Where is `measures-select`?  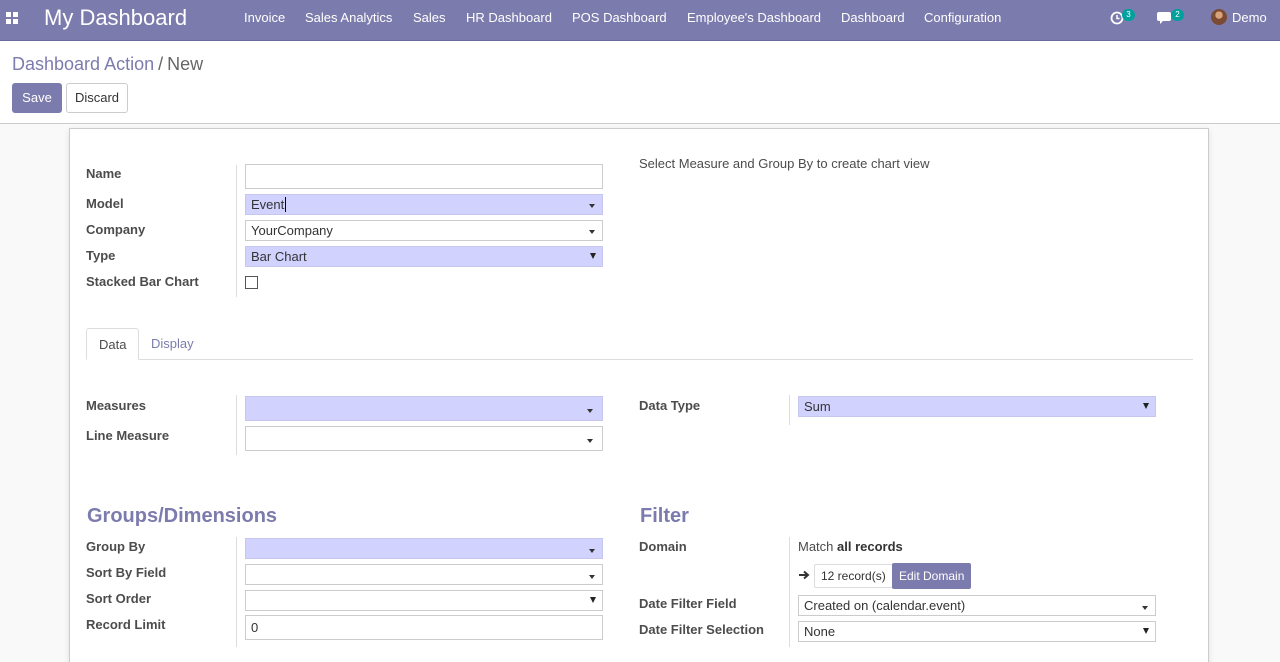
measures-select is located at coordinates (424, 408).